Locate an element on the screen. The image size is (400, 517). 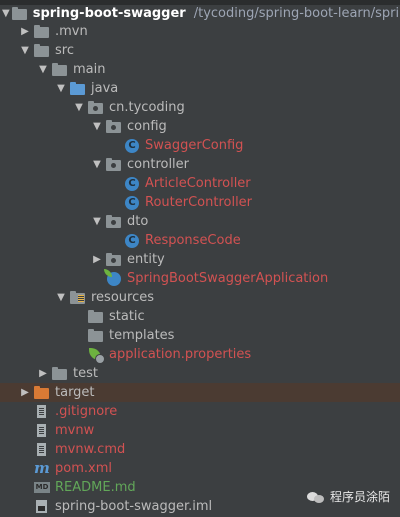
node-label: entity is located at coordinates (146, 259).